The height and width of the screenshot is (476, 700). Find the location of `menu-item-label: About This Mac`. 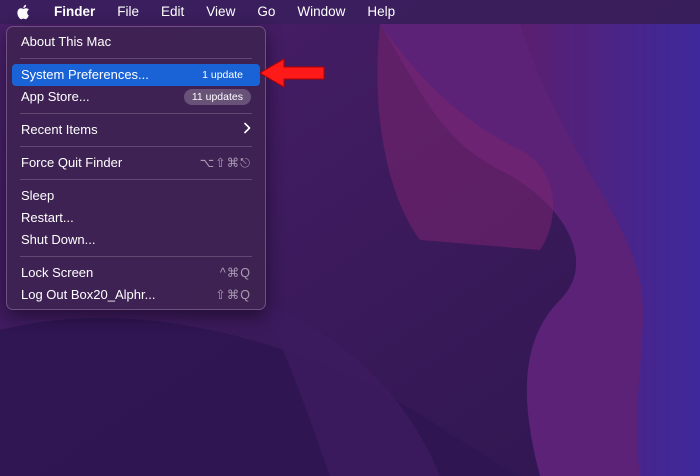

menu-item-label: About This Mac is located at coordinates (66, 41).